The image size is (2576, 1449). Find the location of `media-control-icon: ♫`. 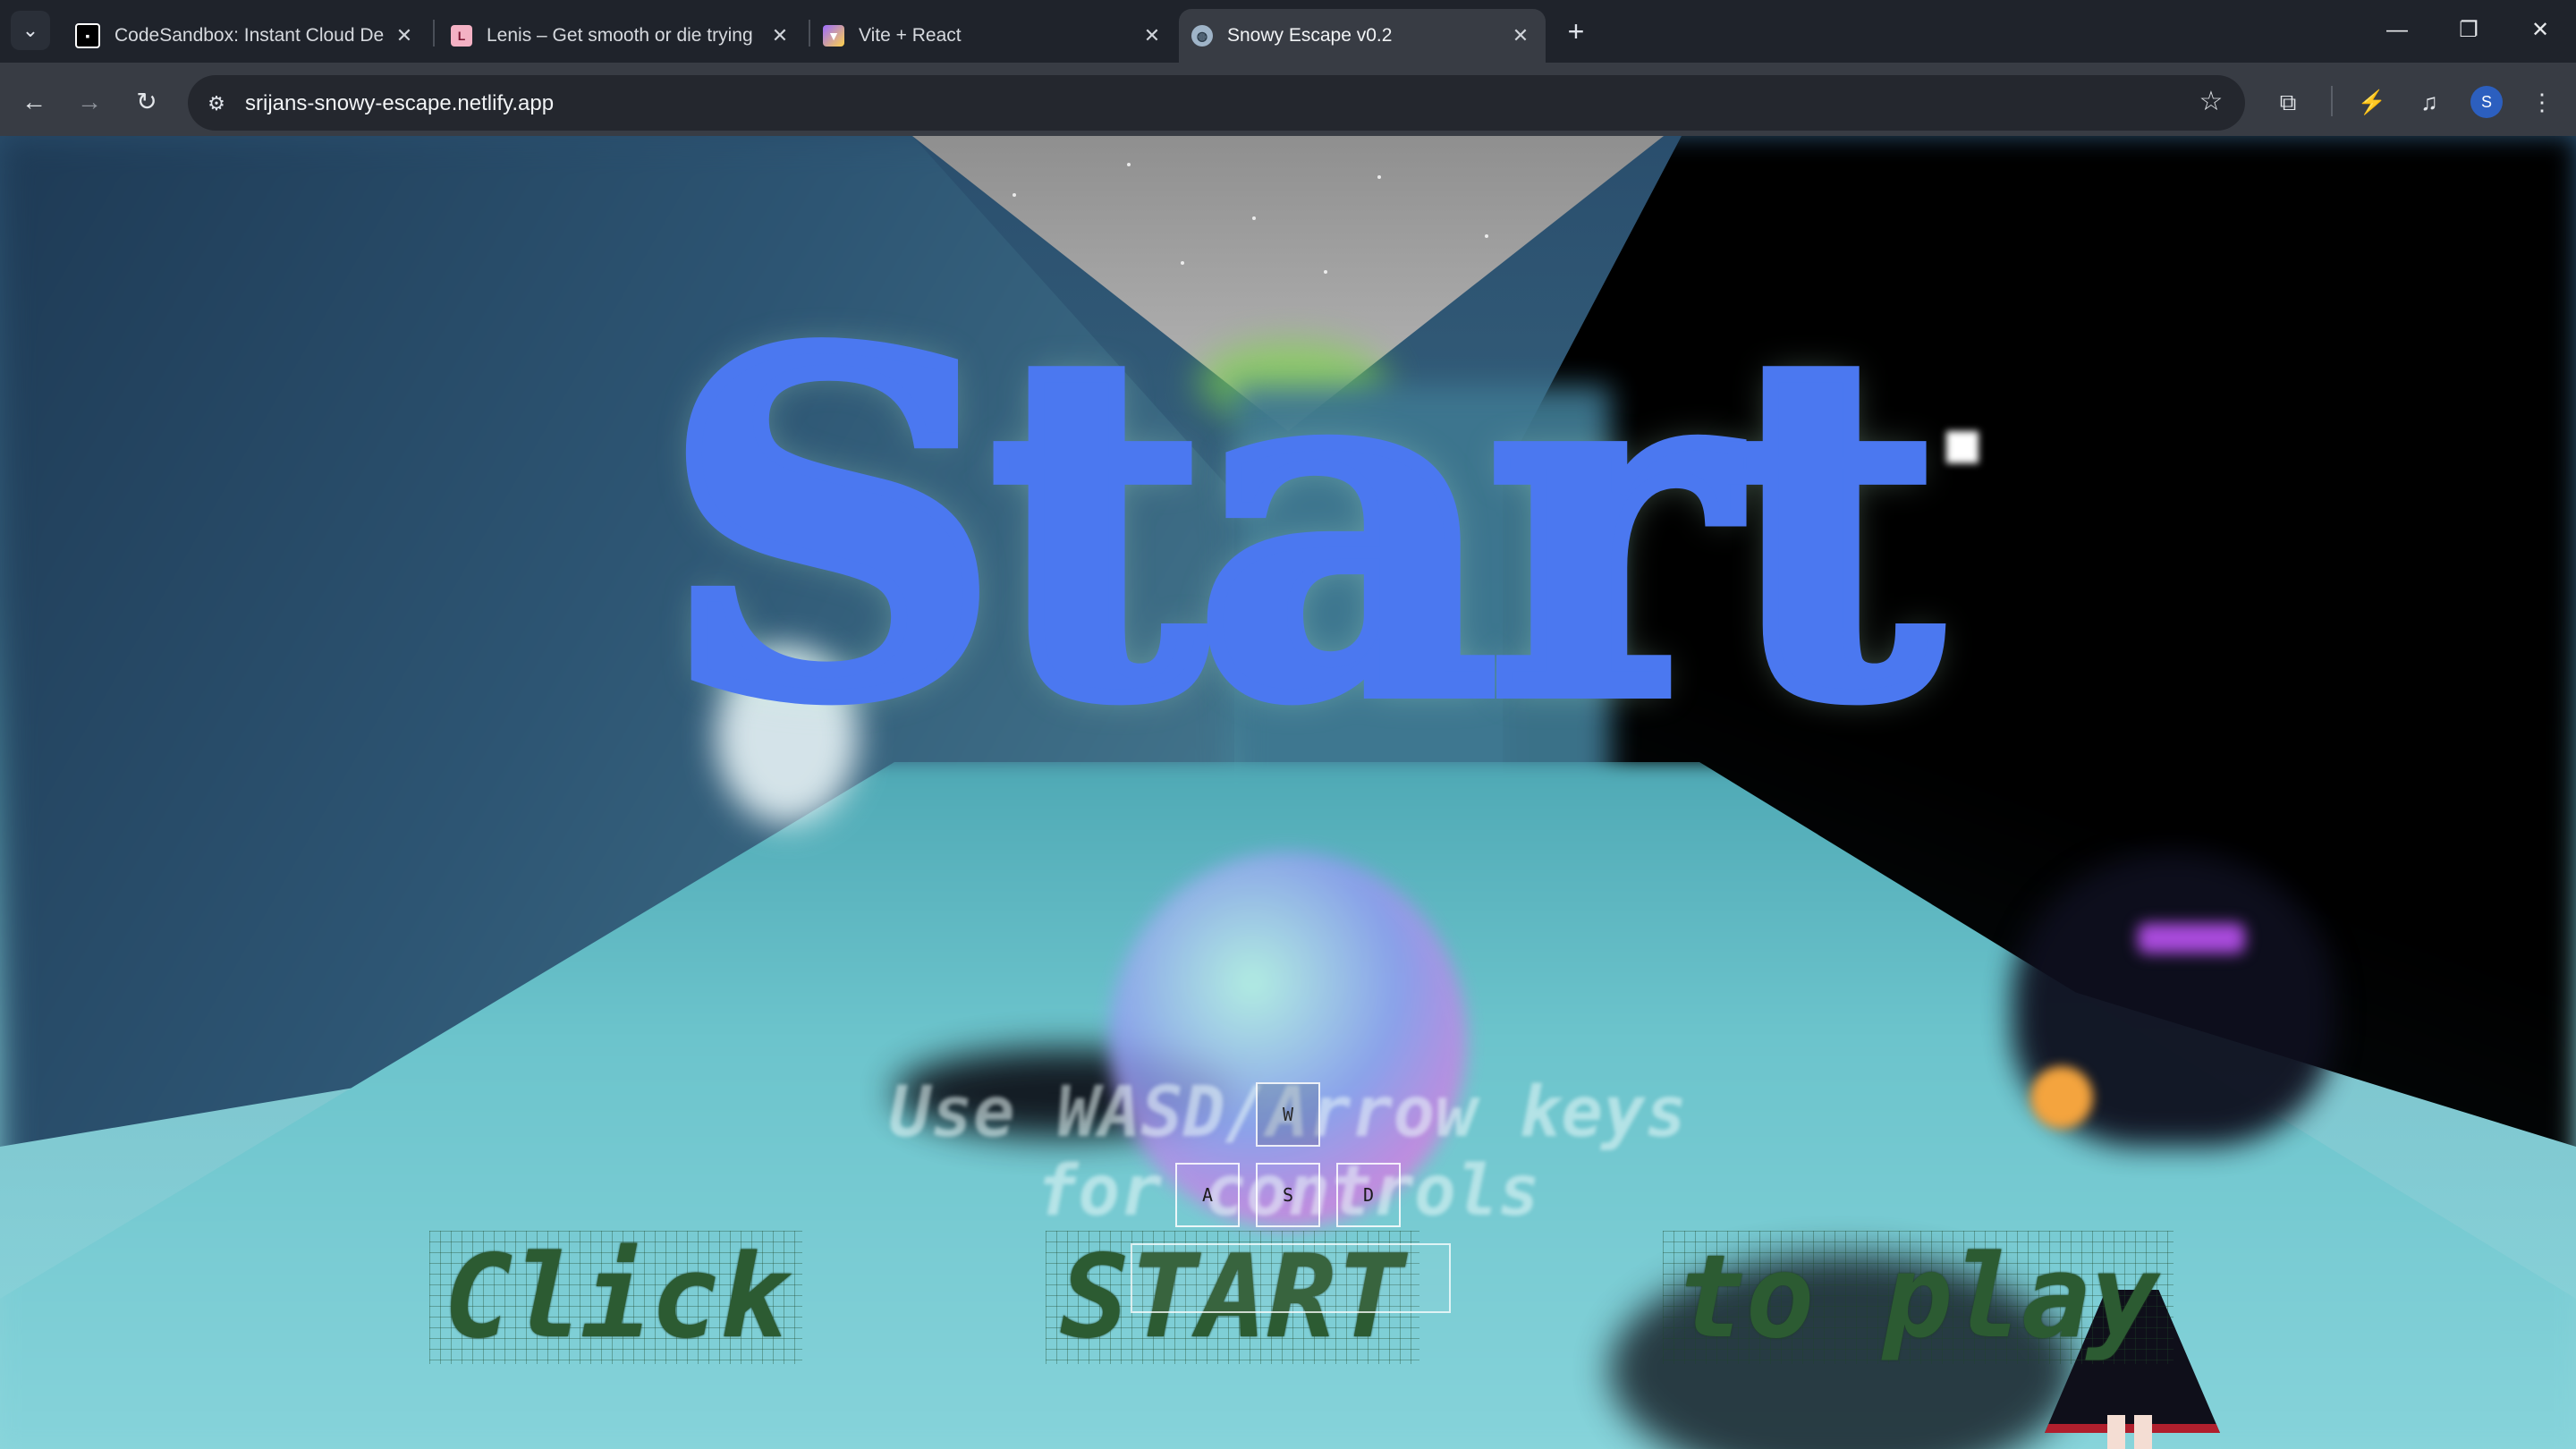

media-control-icon: ♫ is located at coordinates (2429, 102).